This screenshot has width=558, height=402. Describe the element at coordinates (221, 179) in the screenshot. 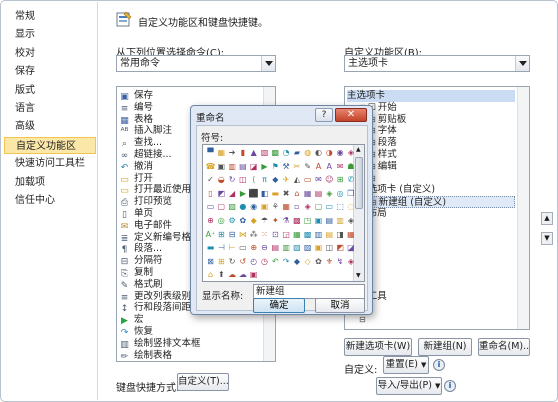

I see `symbol-cell: ◒` at that location.